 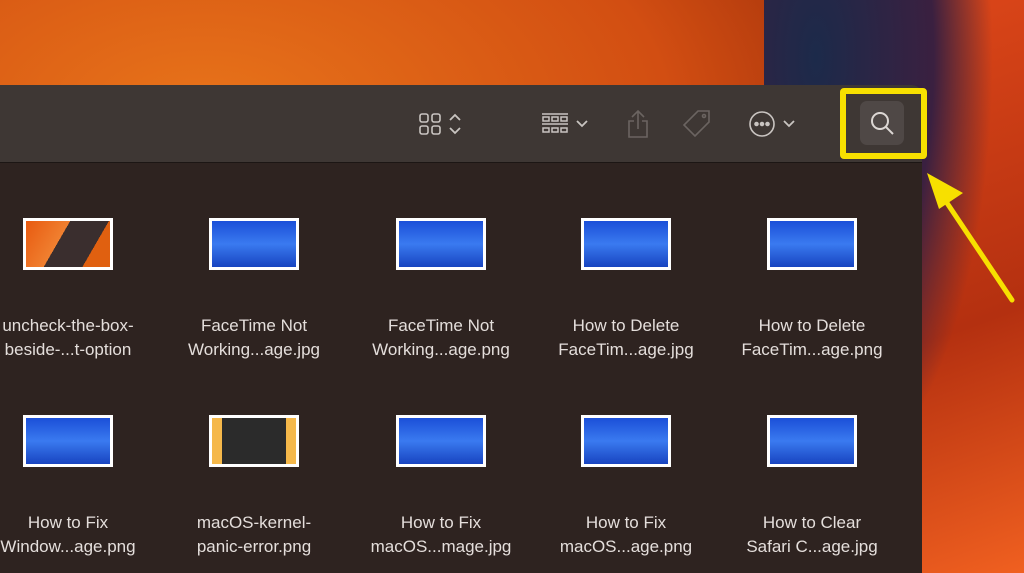 I want to click on file-item: FaceTime Not Working...age.jpg, so click(x=254, y=290).